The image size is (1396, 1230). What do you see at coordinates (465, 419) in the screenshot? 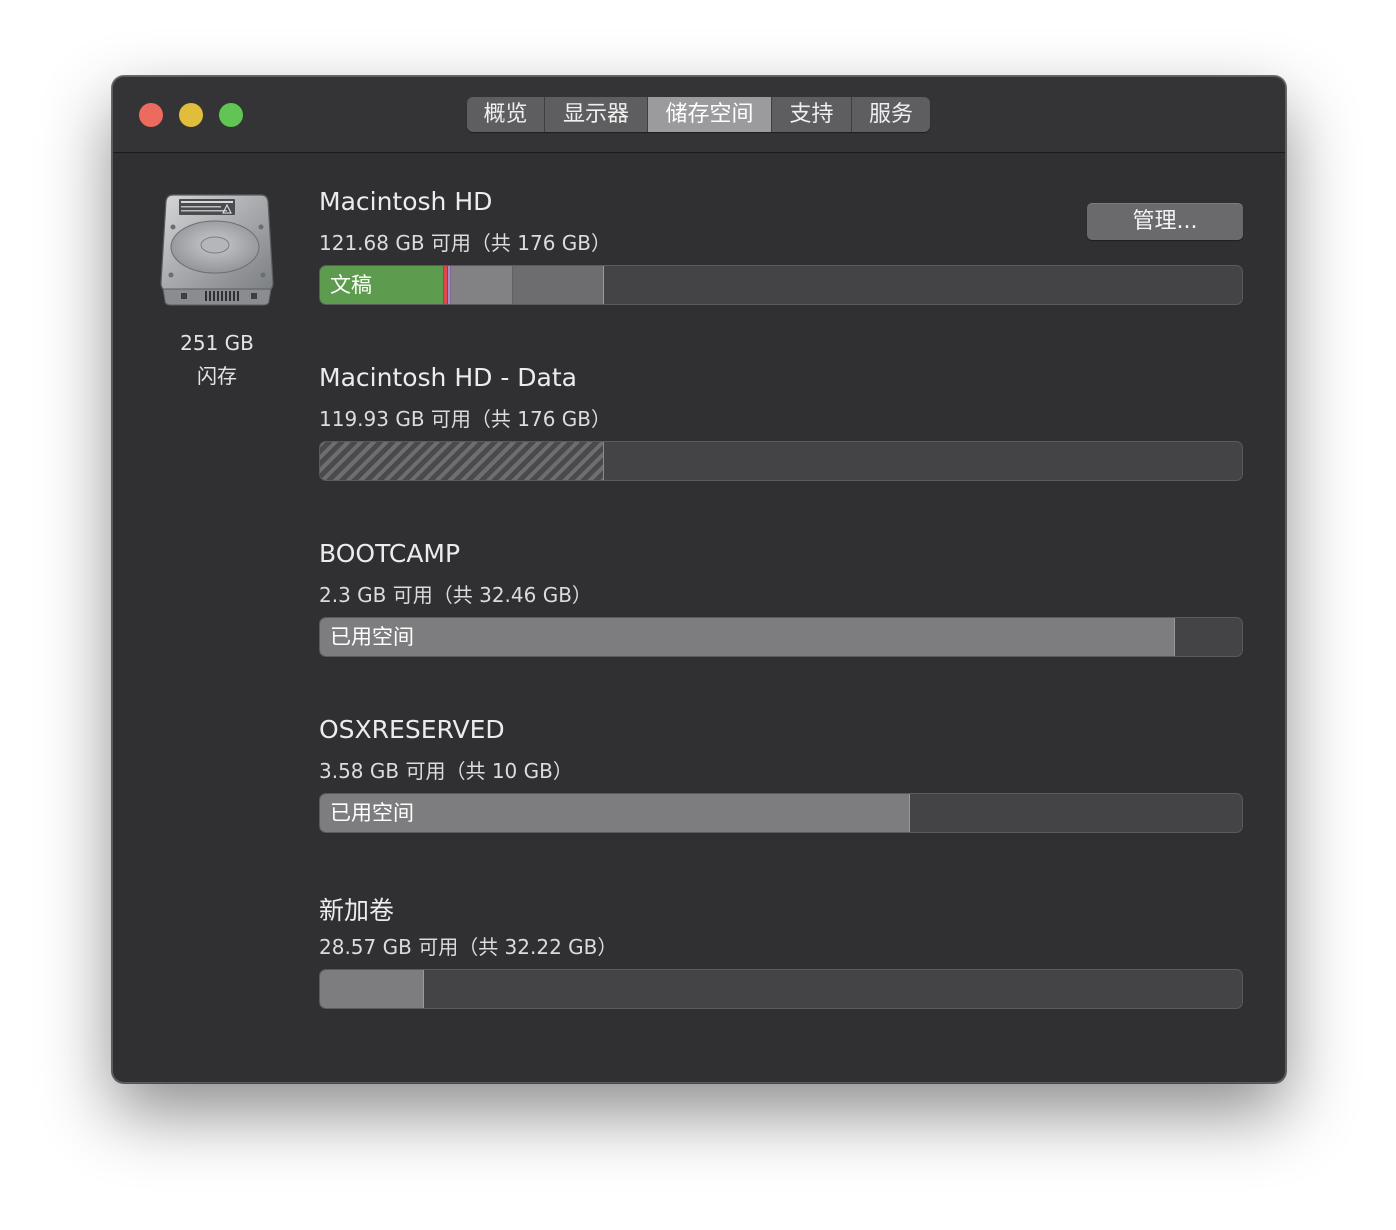
I see `volume-capacity: 119.93 GB 可用（共 176 GB）` at bounding box center [465, 419].